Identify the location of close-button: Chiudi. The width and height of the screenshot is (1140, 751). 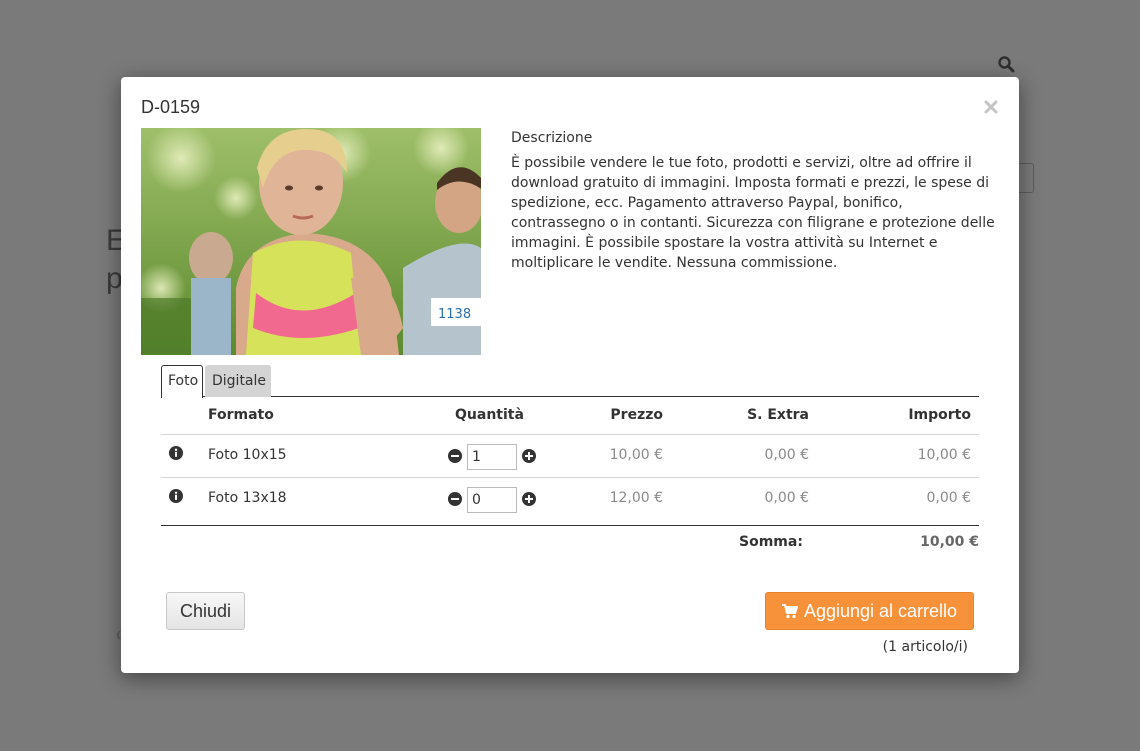
(205, 611).